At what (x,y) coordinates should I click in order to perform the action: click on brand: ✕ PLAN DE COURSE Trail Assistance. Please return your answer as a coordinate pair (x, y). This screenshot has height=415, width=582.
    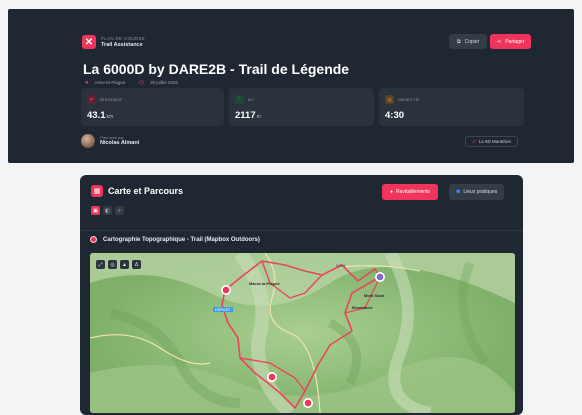
    Looking at the image, I should click on (113, 42).